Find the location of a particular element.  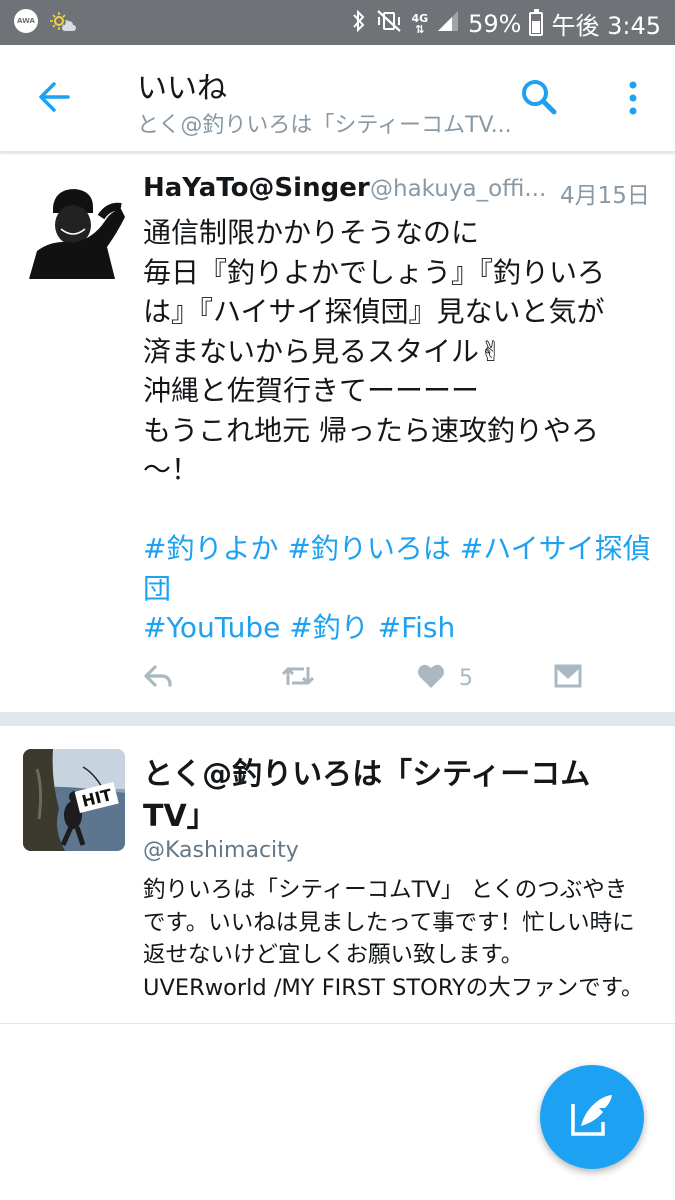

user-display-name-line: TV」 is located at coordinates (180, 816).